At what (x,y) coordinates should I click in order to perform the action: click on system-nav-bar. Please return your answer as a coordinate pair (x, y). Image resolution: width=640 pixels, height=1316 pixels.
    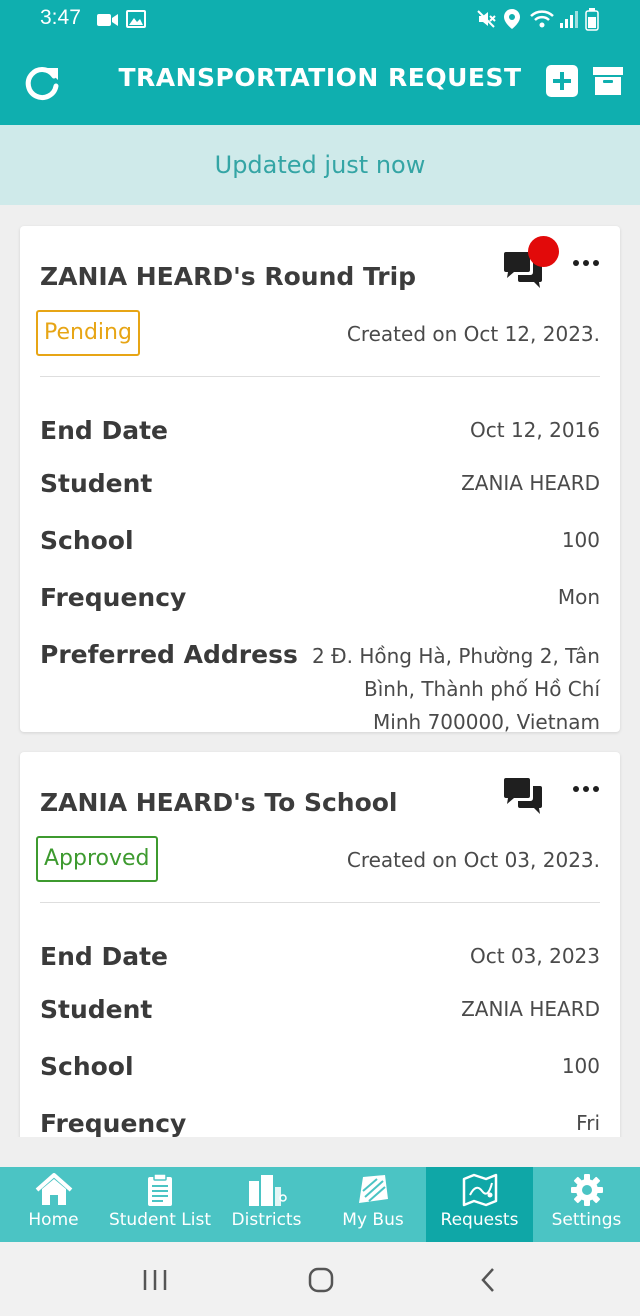
    Looking at the image, I should click on (320, 1279).